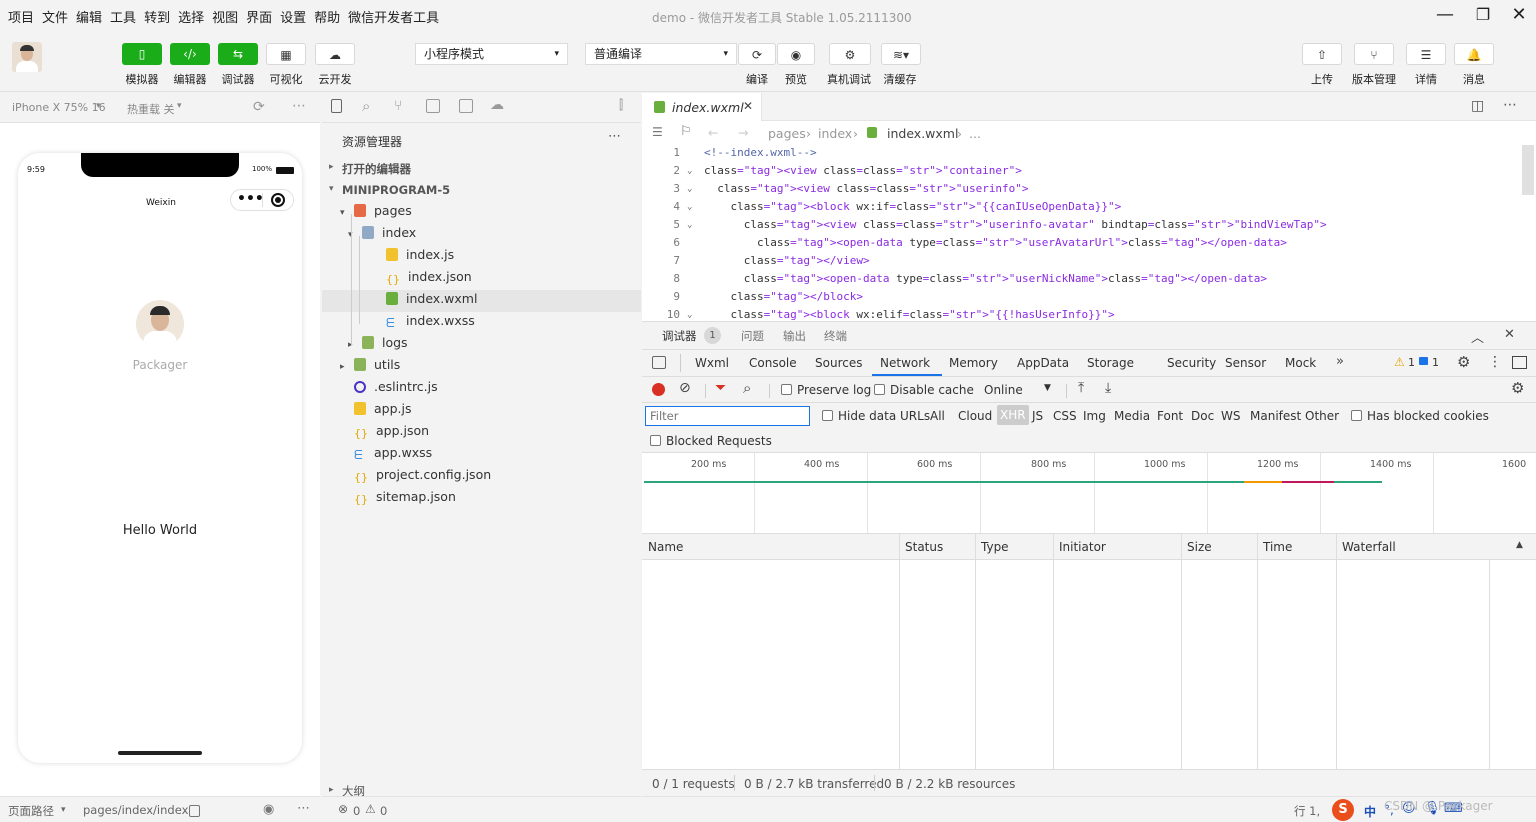 This screenshot has width=1536, height=822. I want to click on ime-logo: S, so click(1343, 810).